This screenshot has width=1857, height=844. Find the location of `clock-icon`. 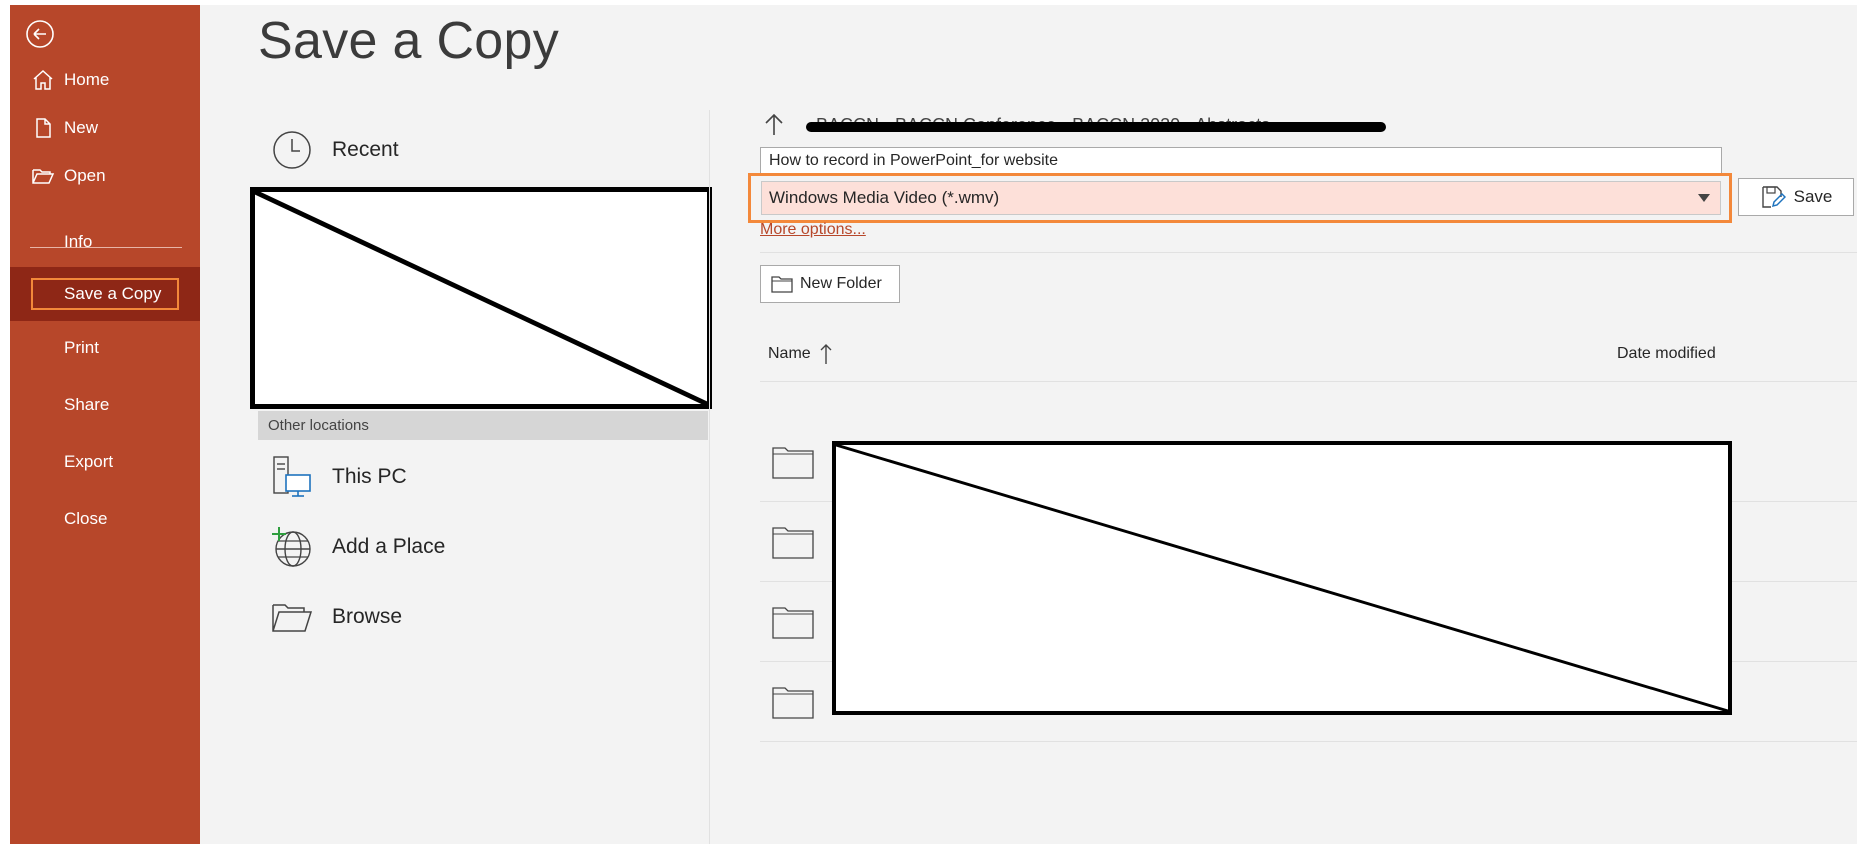

clock-icon is located at coordinates (292, 150).